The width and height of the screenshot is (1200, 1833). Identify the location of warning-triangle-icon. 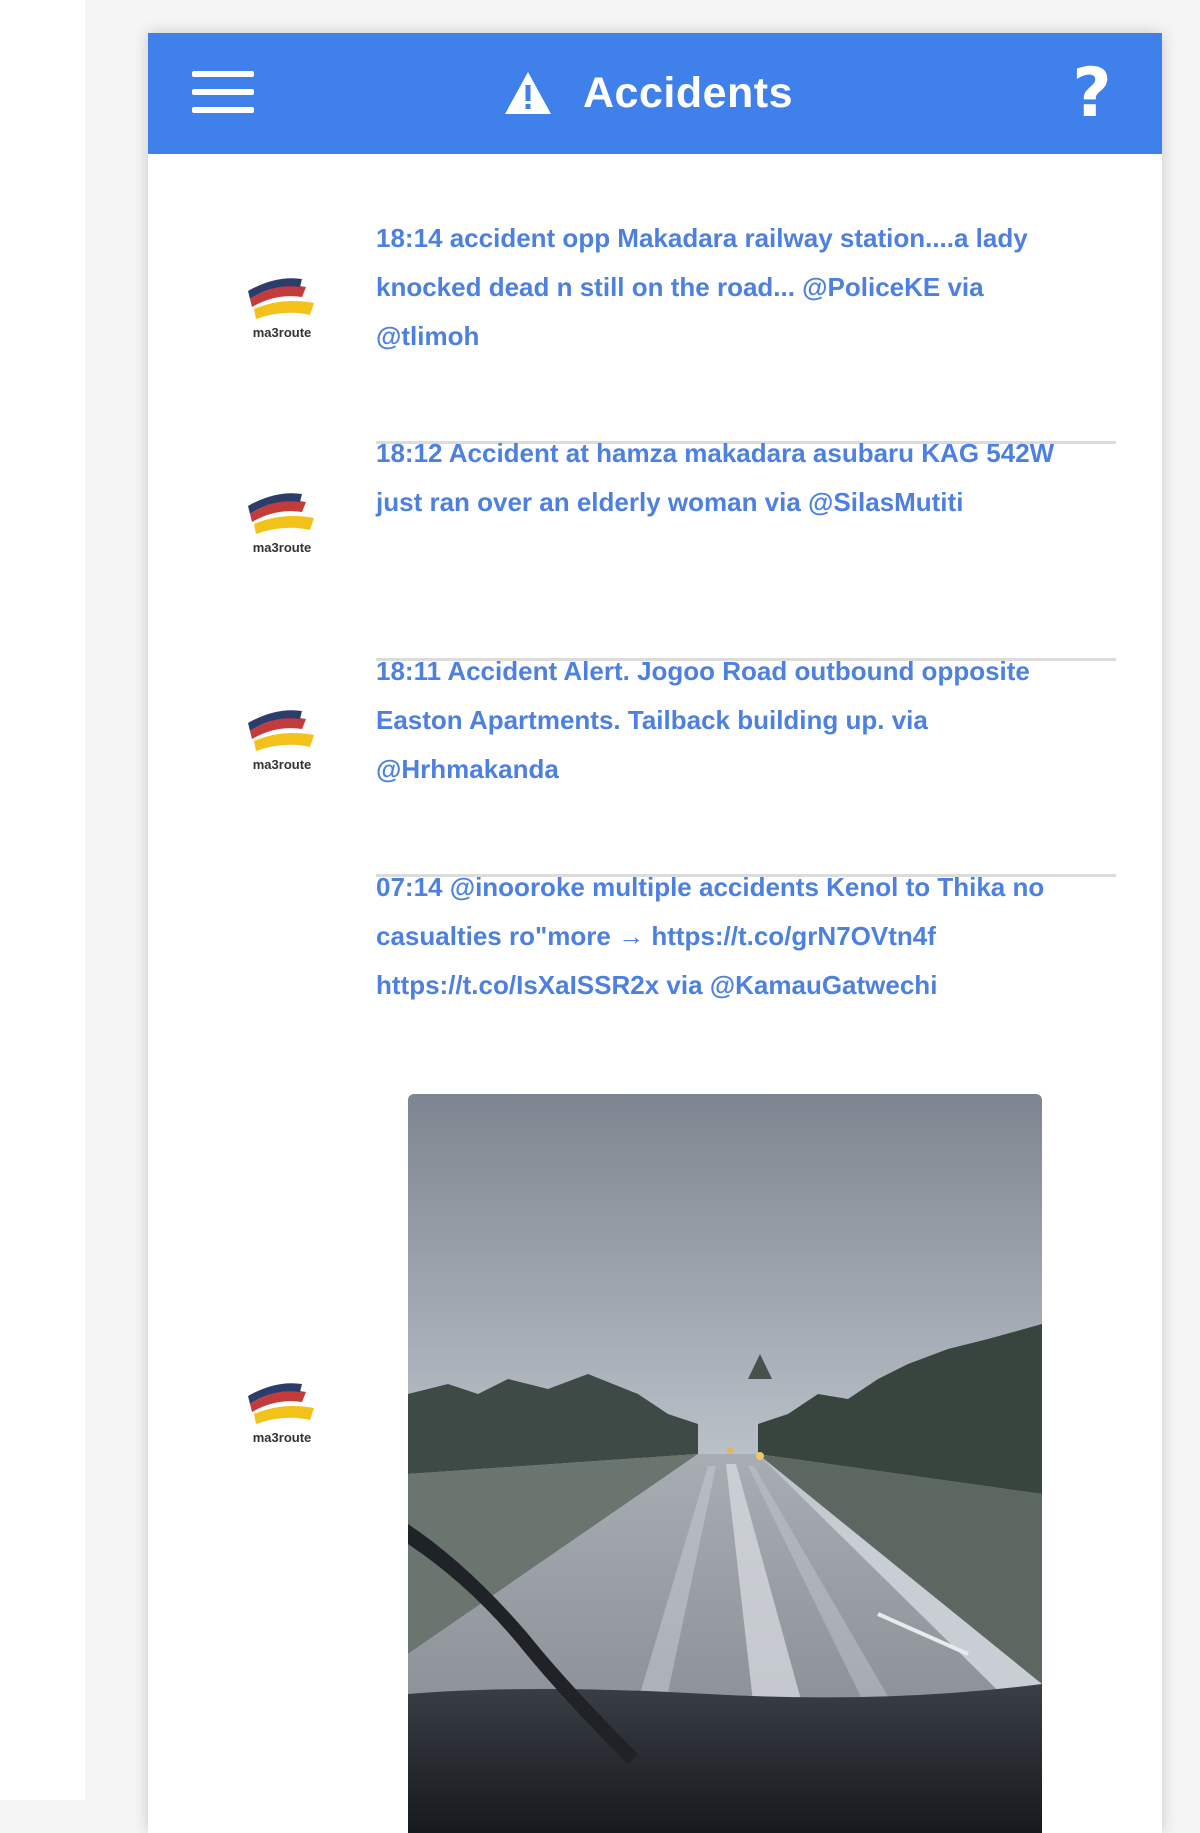
(528, 93).